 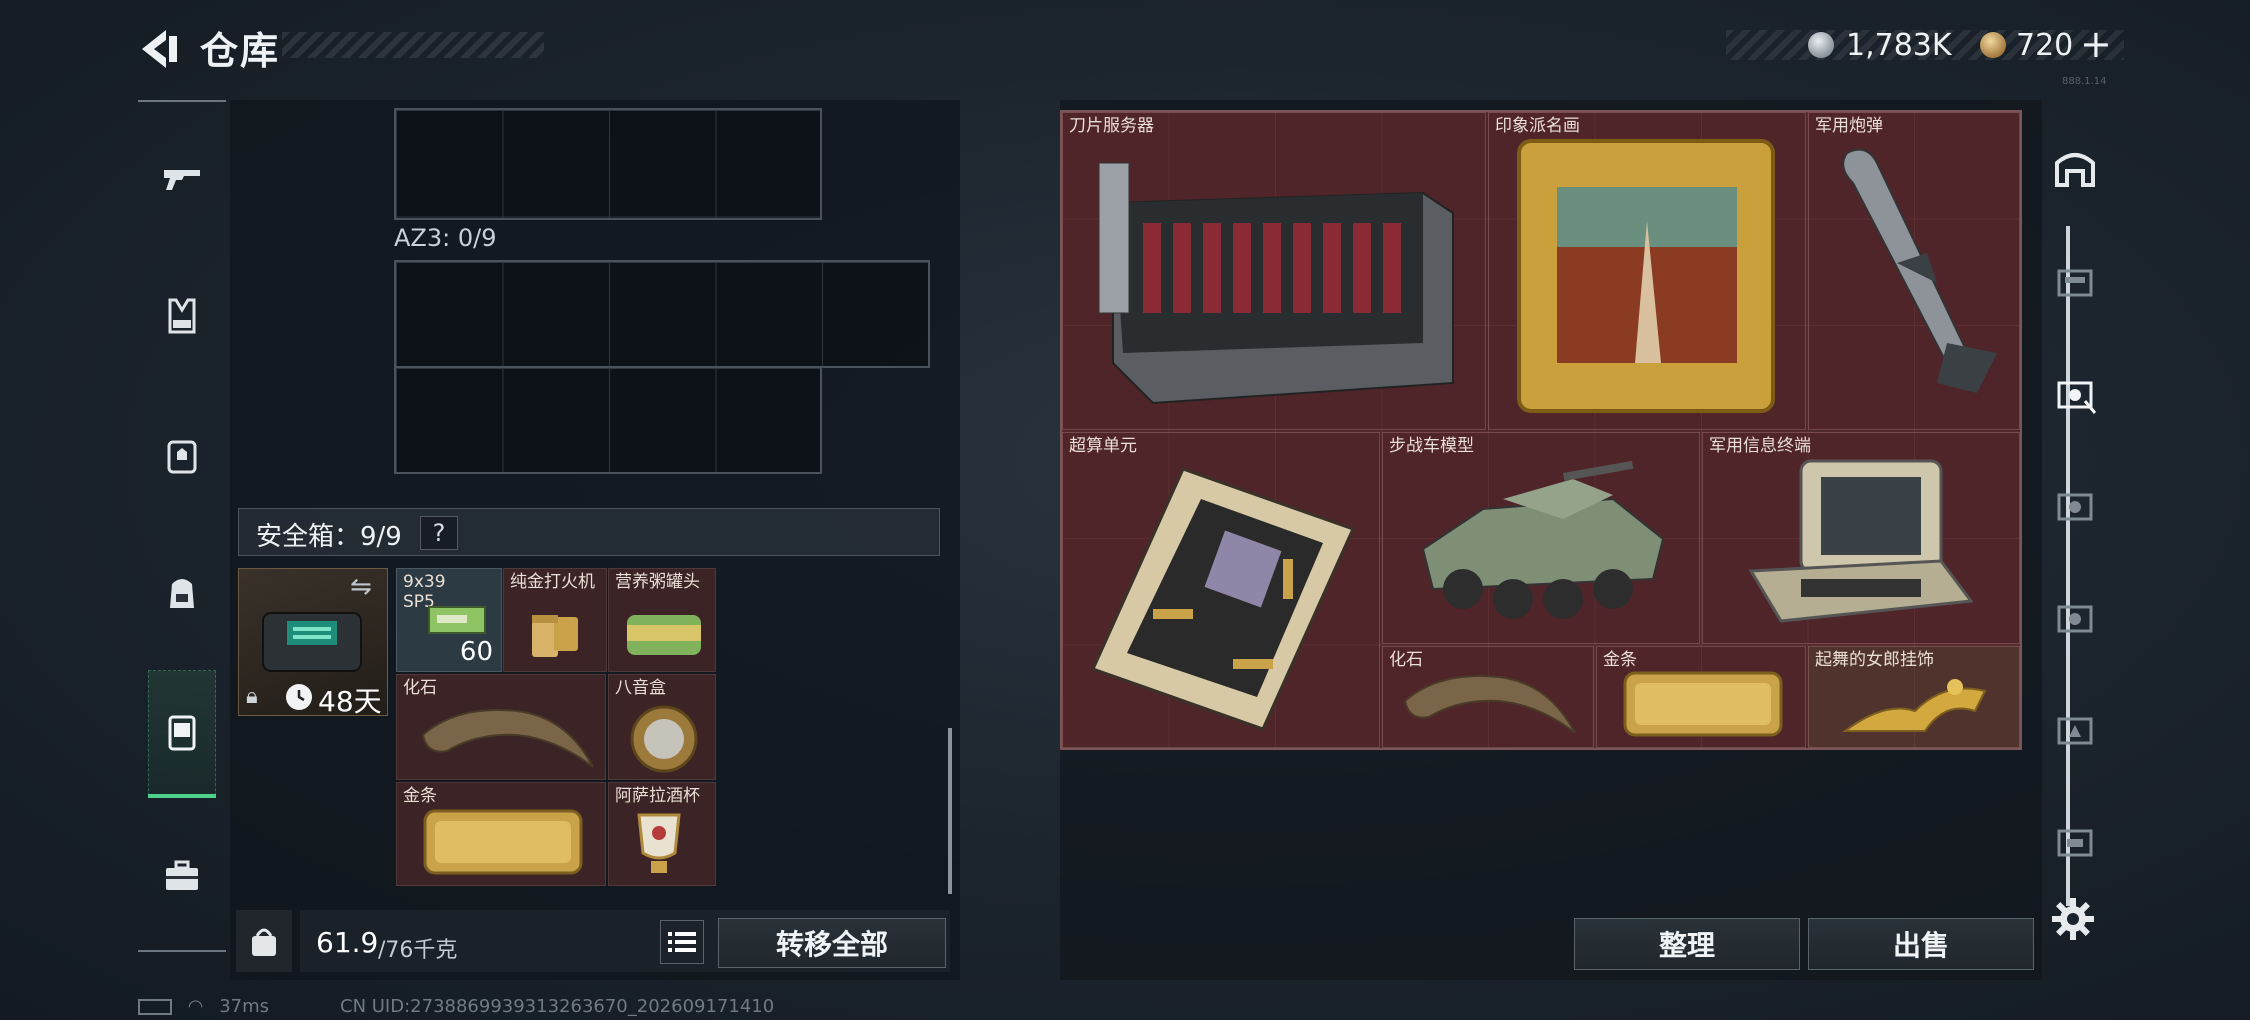 What do you see at coordinates (159, 49) in the screenshot?
I see `back-arrow-icon` at bounding box center [159, 49].